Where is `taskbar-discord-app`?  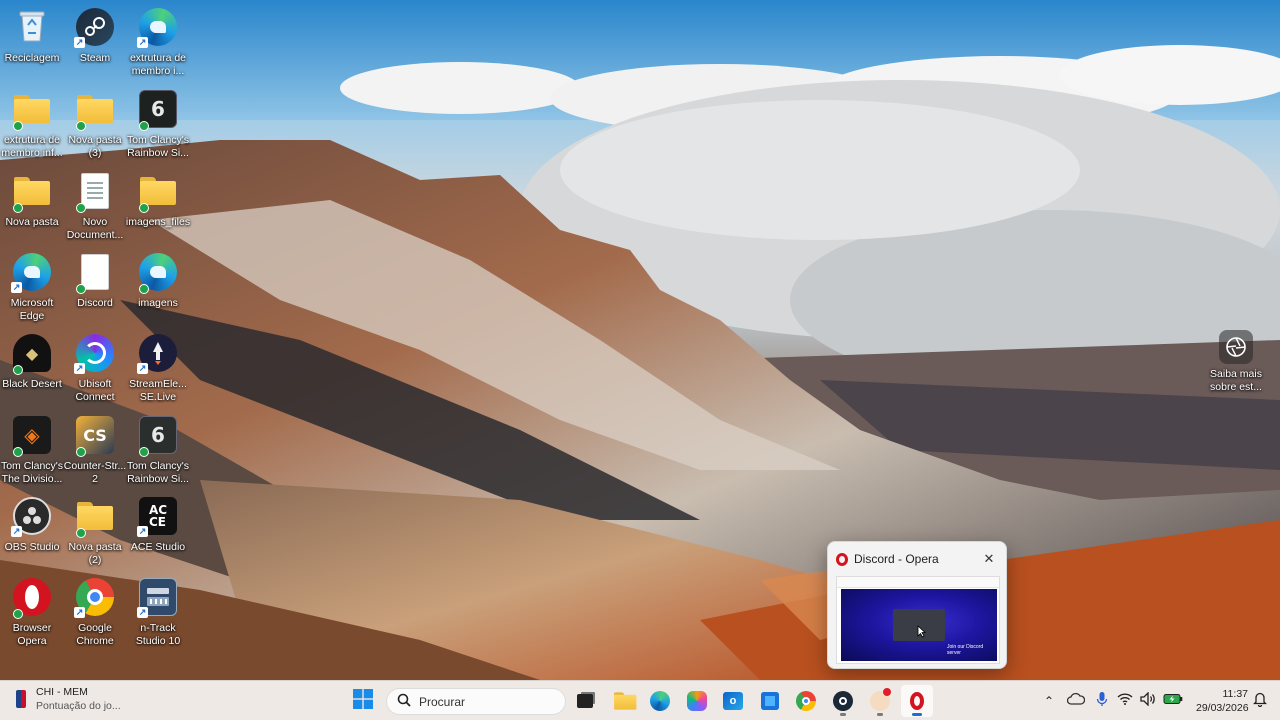 taskbar-discord-app is located at coordinates (880, 701).